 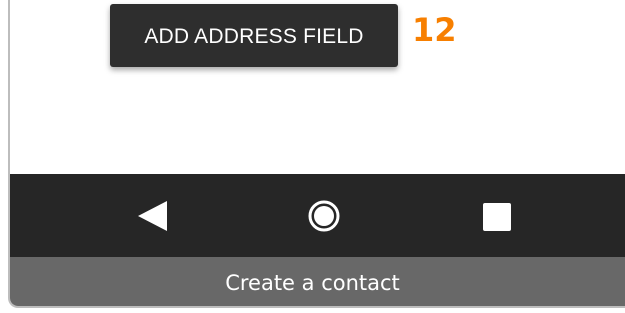 I want to click on back-triangle-icon, so click(x=152, y=216).